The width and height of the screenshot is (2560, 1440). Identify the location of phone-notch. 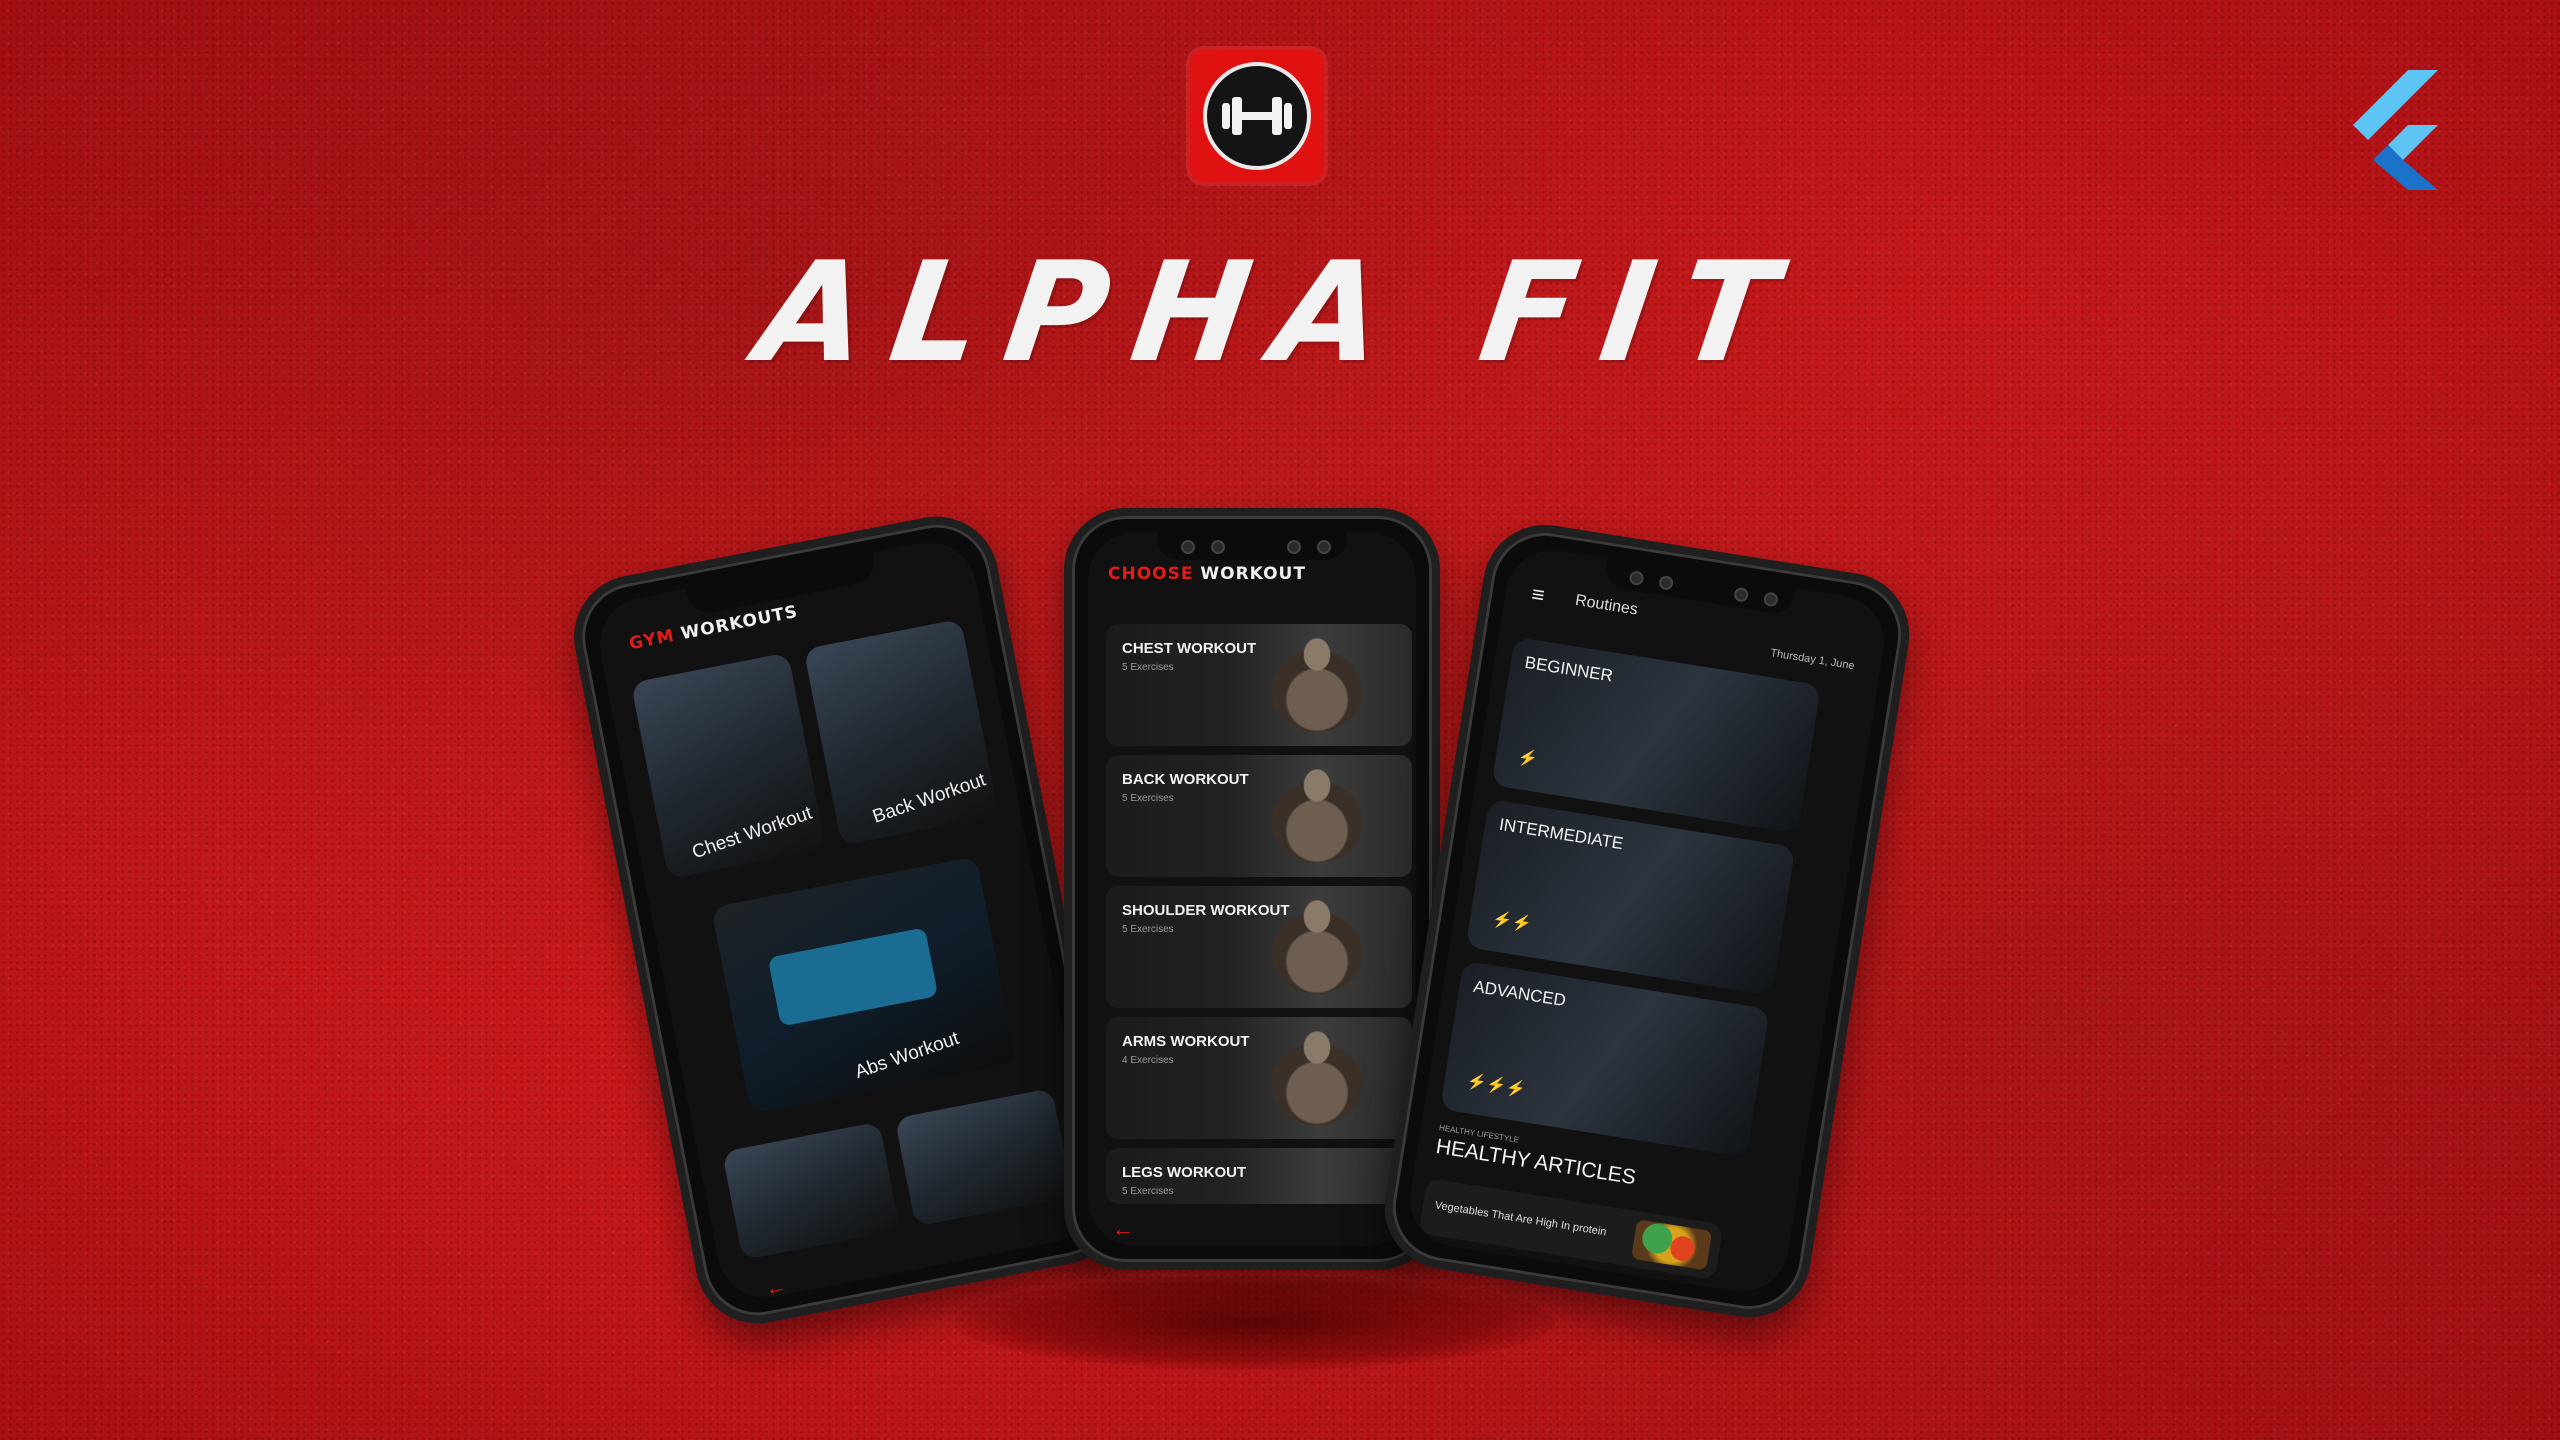
(1252, 546).